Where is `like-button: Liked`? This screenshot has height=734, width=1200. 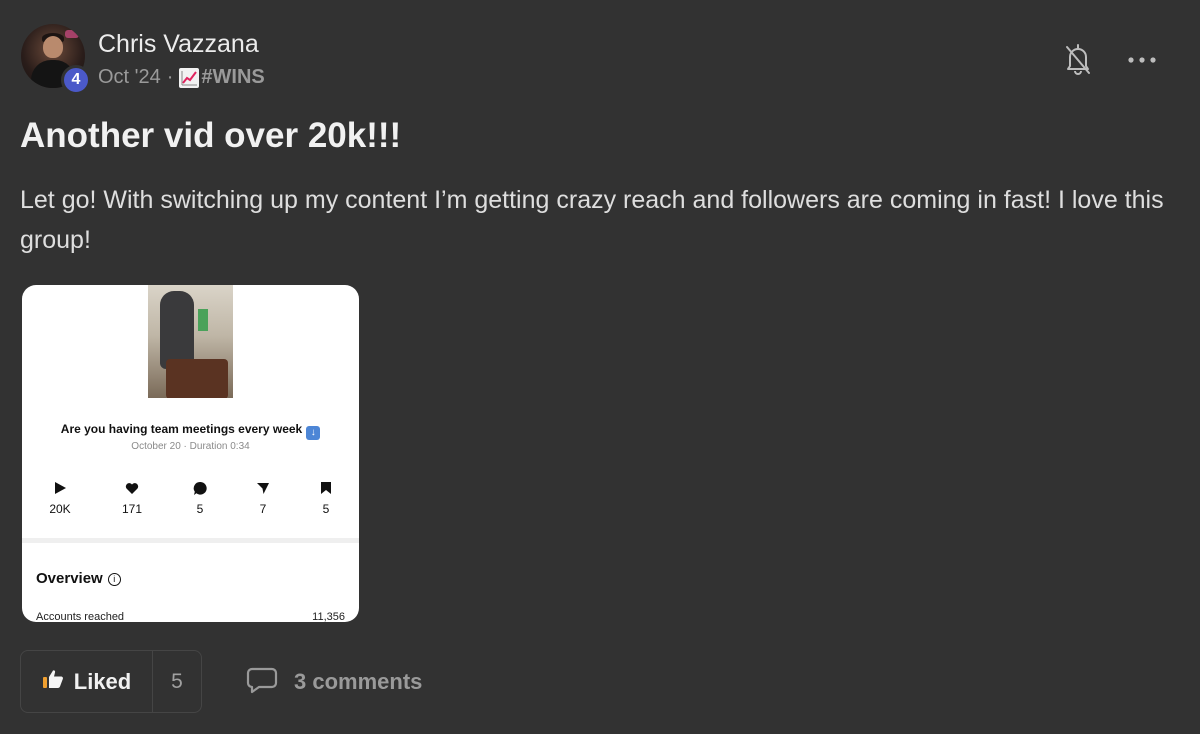
like-button: Liked is located at coordinates (87, 681).